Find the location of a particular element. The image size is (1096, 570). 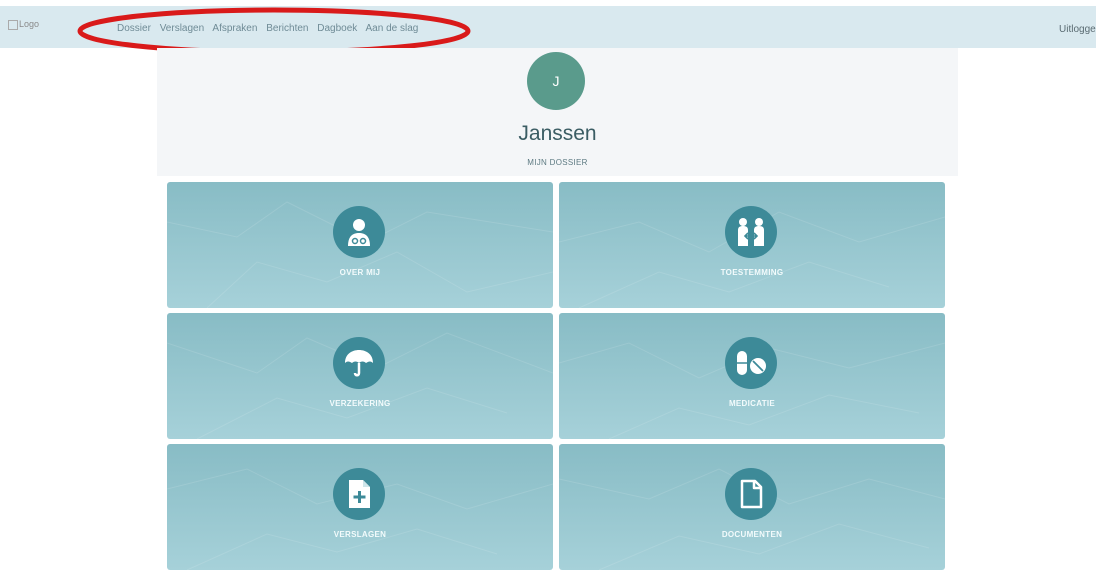

tile-label: TOESTEMMING is located at coordinates (752, 272).